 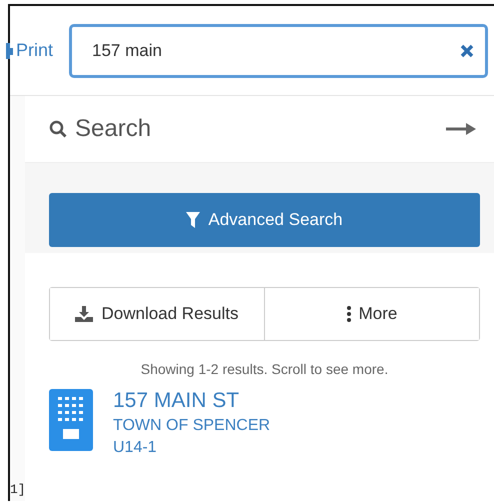 I want to click on close-icon, so click(x=467, y=51).